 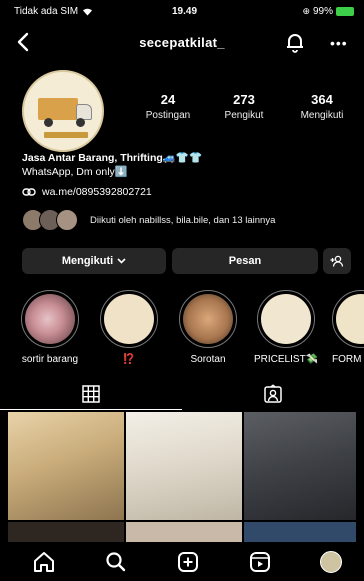 What do you see at coordinates (87, 261) in the screenshot?
I see `following-label: Mengikuti` at bounding box center [87, 261].